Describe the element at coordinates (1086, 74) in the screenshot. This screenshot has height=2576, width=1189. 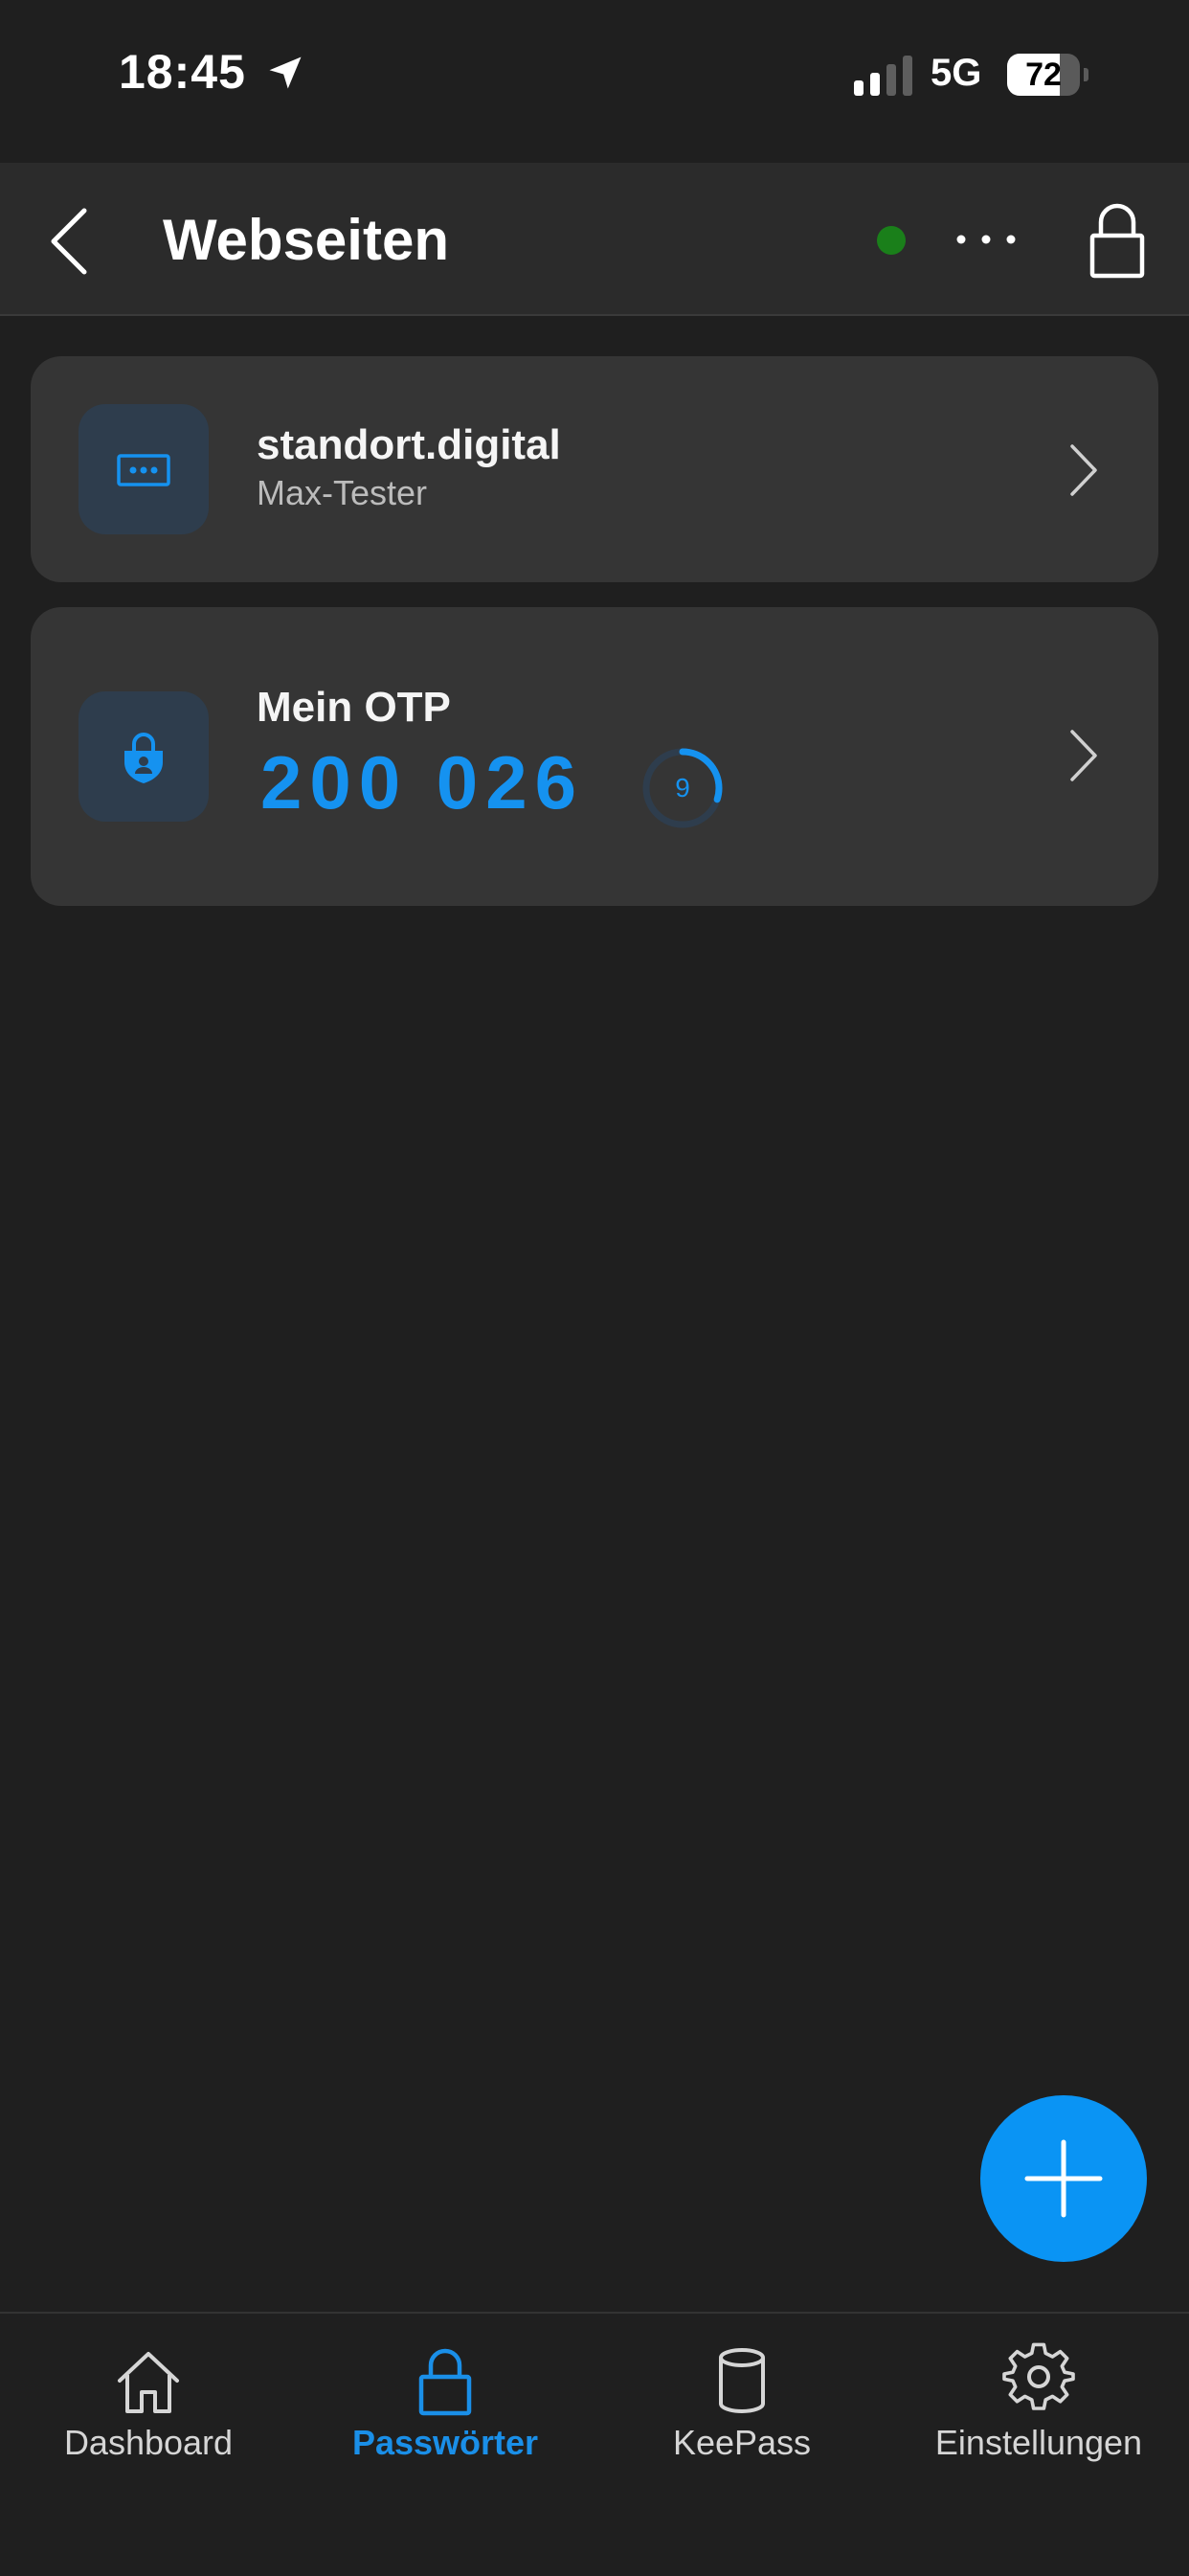
I see `battery-tip` at that location.